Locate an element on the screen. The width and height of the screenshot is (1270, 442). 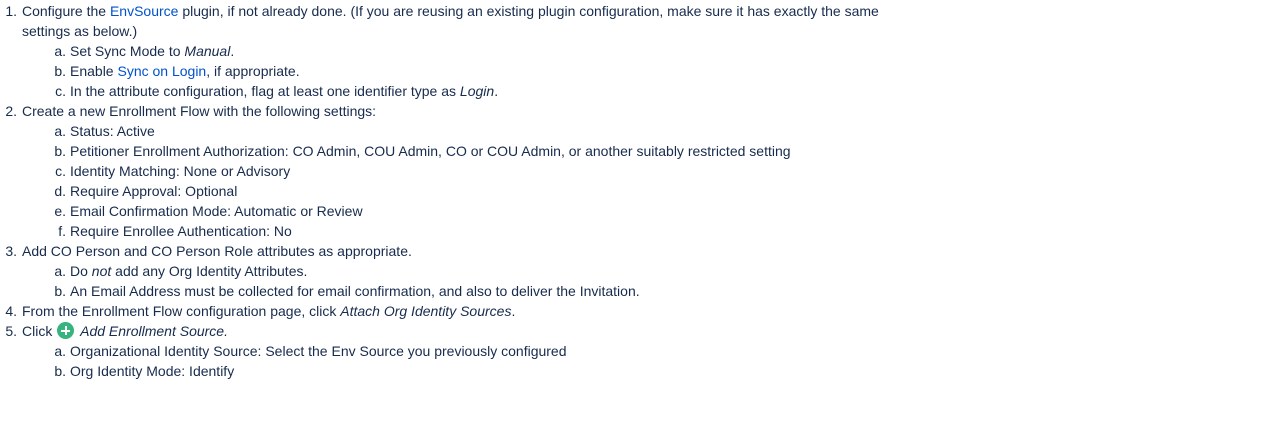
plus-circle-icon is located at coordinates (66, 330).